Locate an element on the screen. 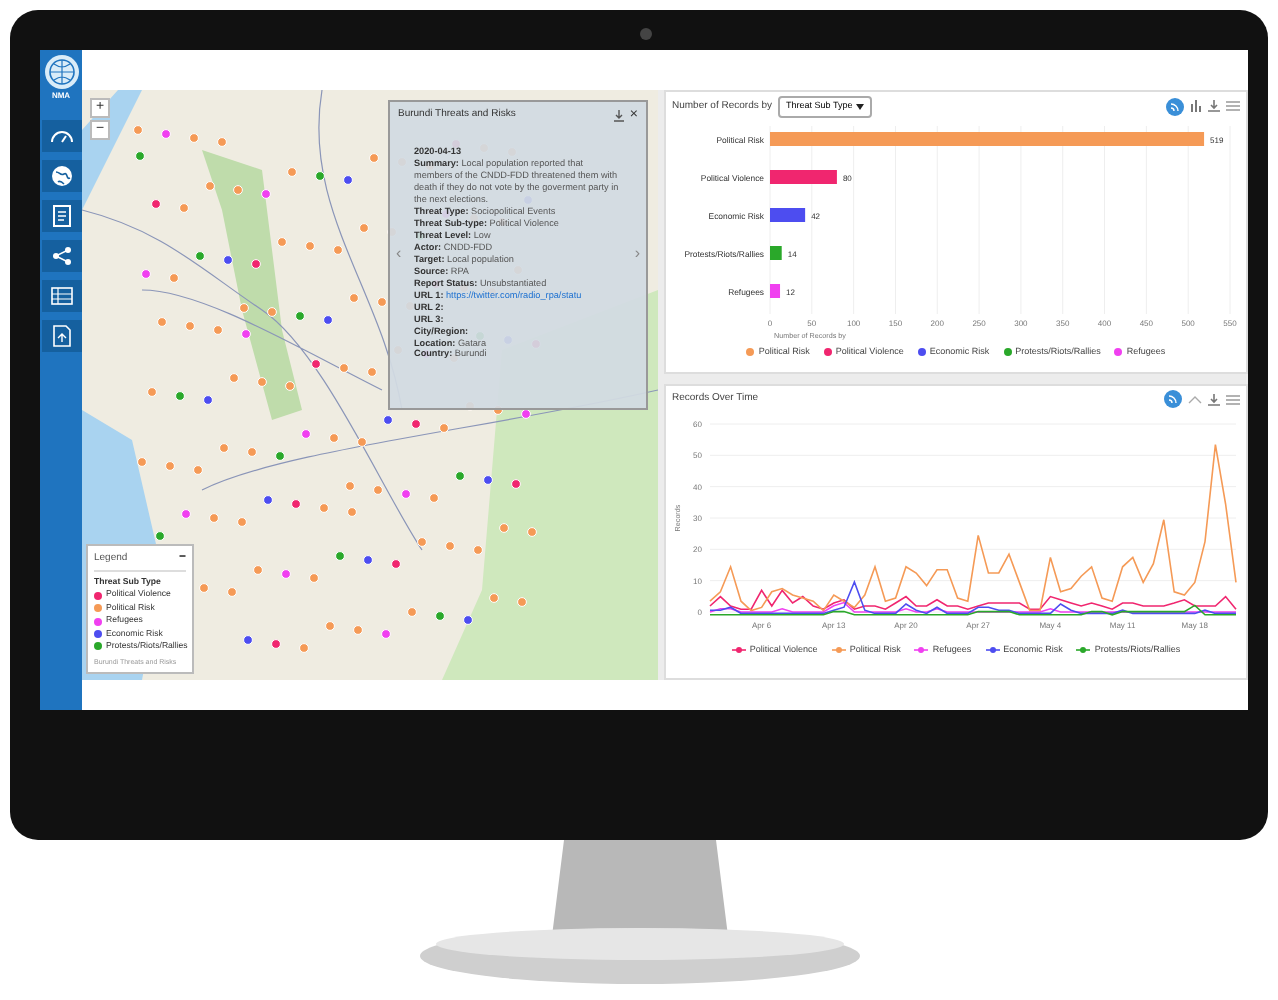 The image size is (1278, 1000). caret-icon is located at coordinates (860, 106).